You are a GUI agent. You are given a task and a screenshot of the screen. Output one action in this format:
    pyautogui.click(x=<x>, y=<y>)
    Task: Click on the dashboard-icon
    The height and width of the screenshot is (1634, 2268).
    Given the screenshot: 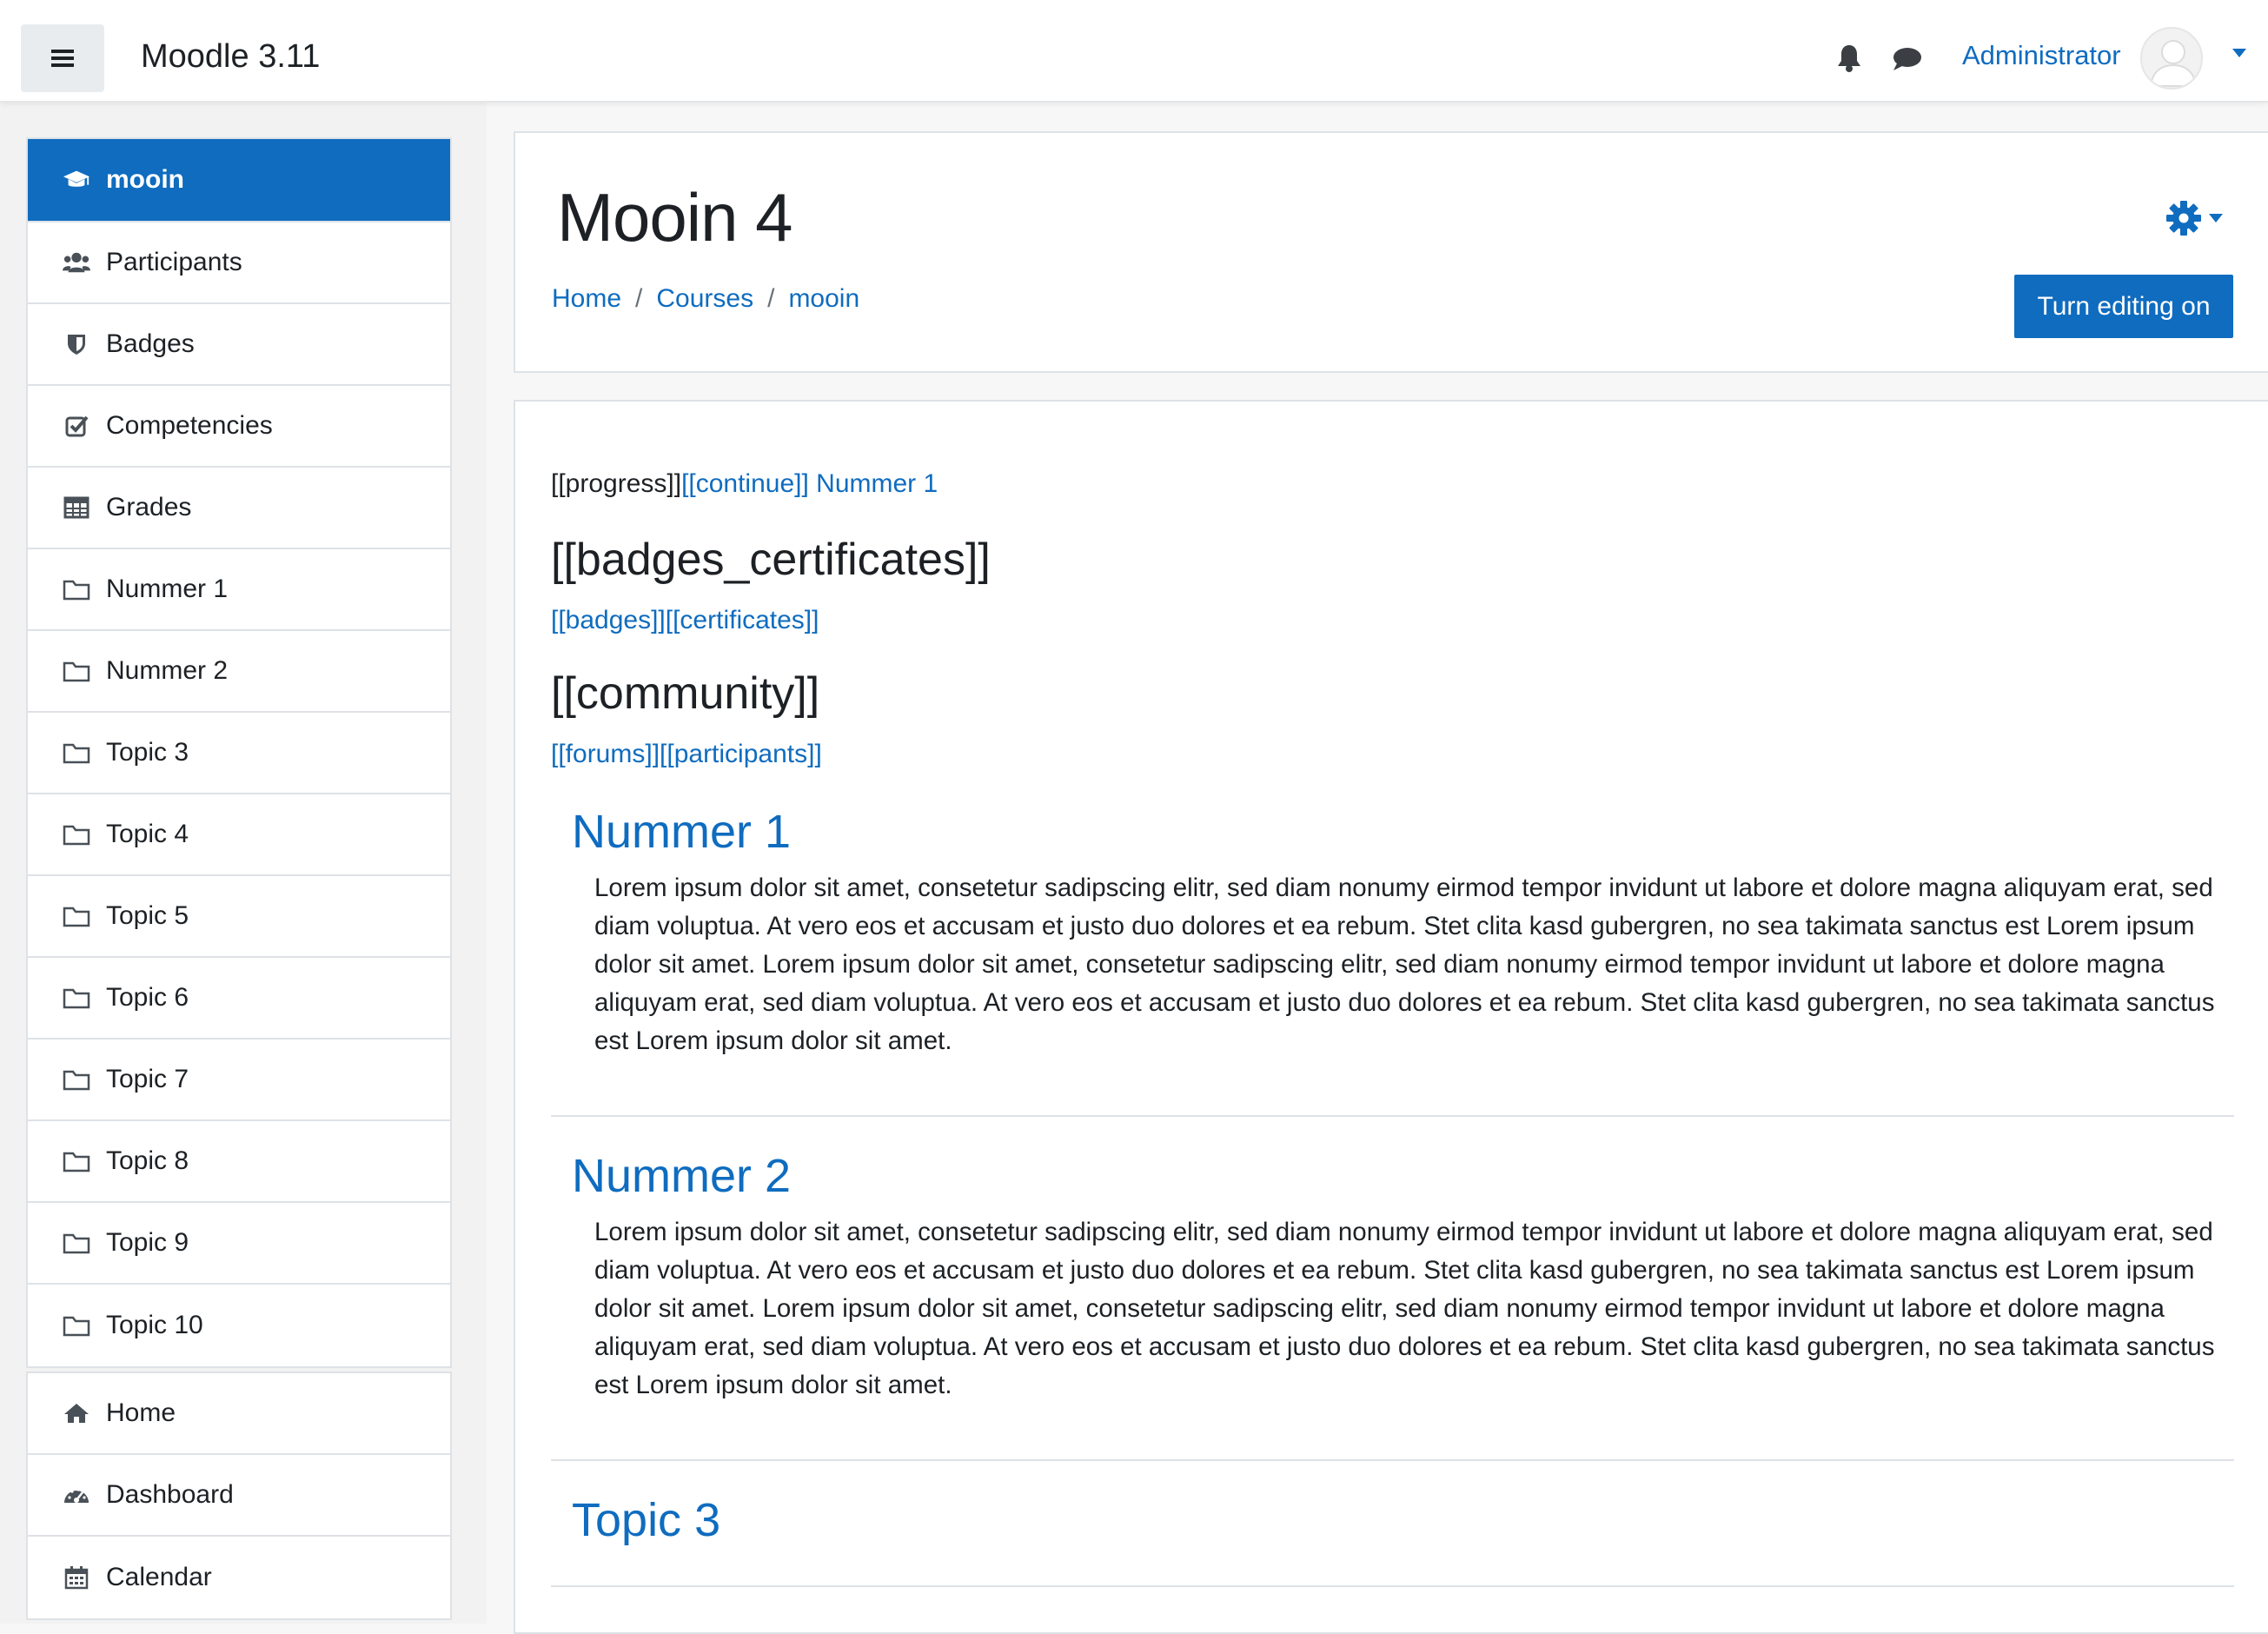 What is the action you would take?
    pyautogui.click(x=76, y=1495)
    